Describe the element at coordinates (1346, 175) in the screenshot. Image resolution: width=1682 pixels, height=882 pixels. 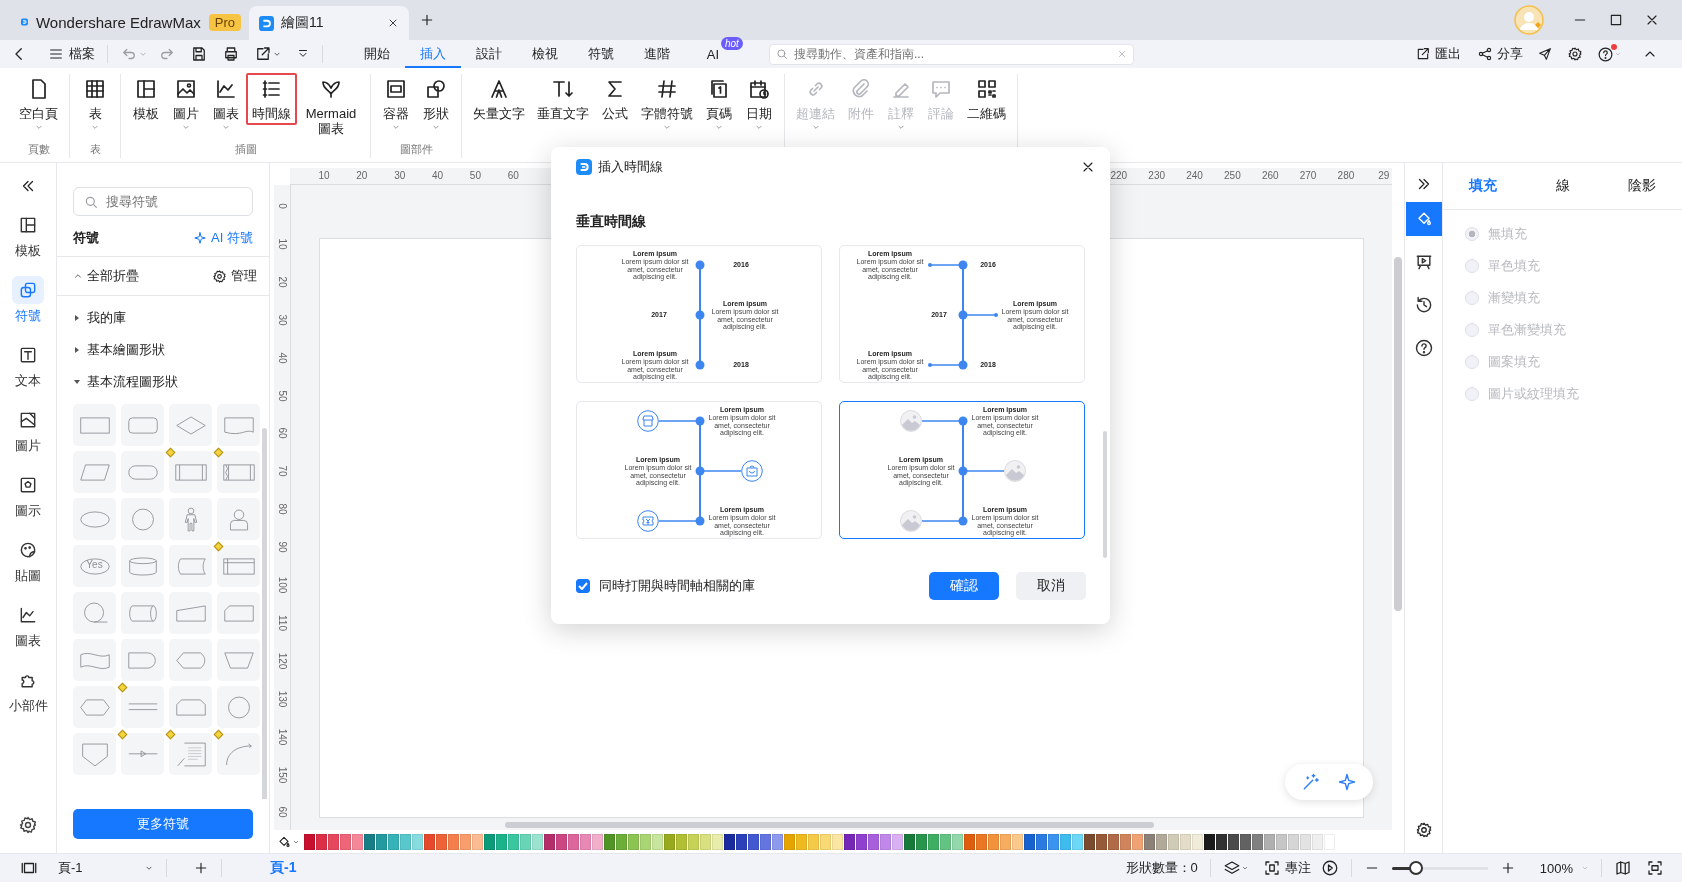
I see `ruler-label: 280` at that location.